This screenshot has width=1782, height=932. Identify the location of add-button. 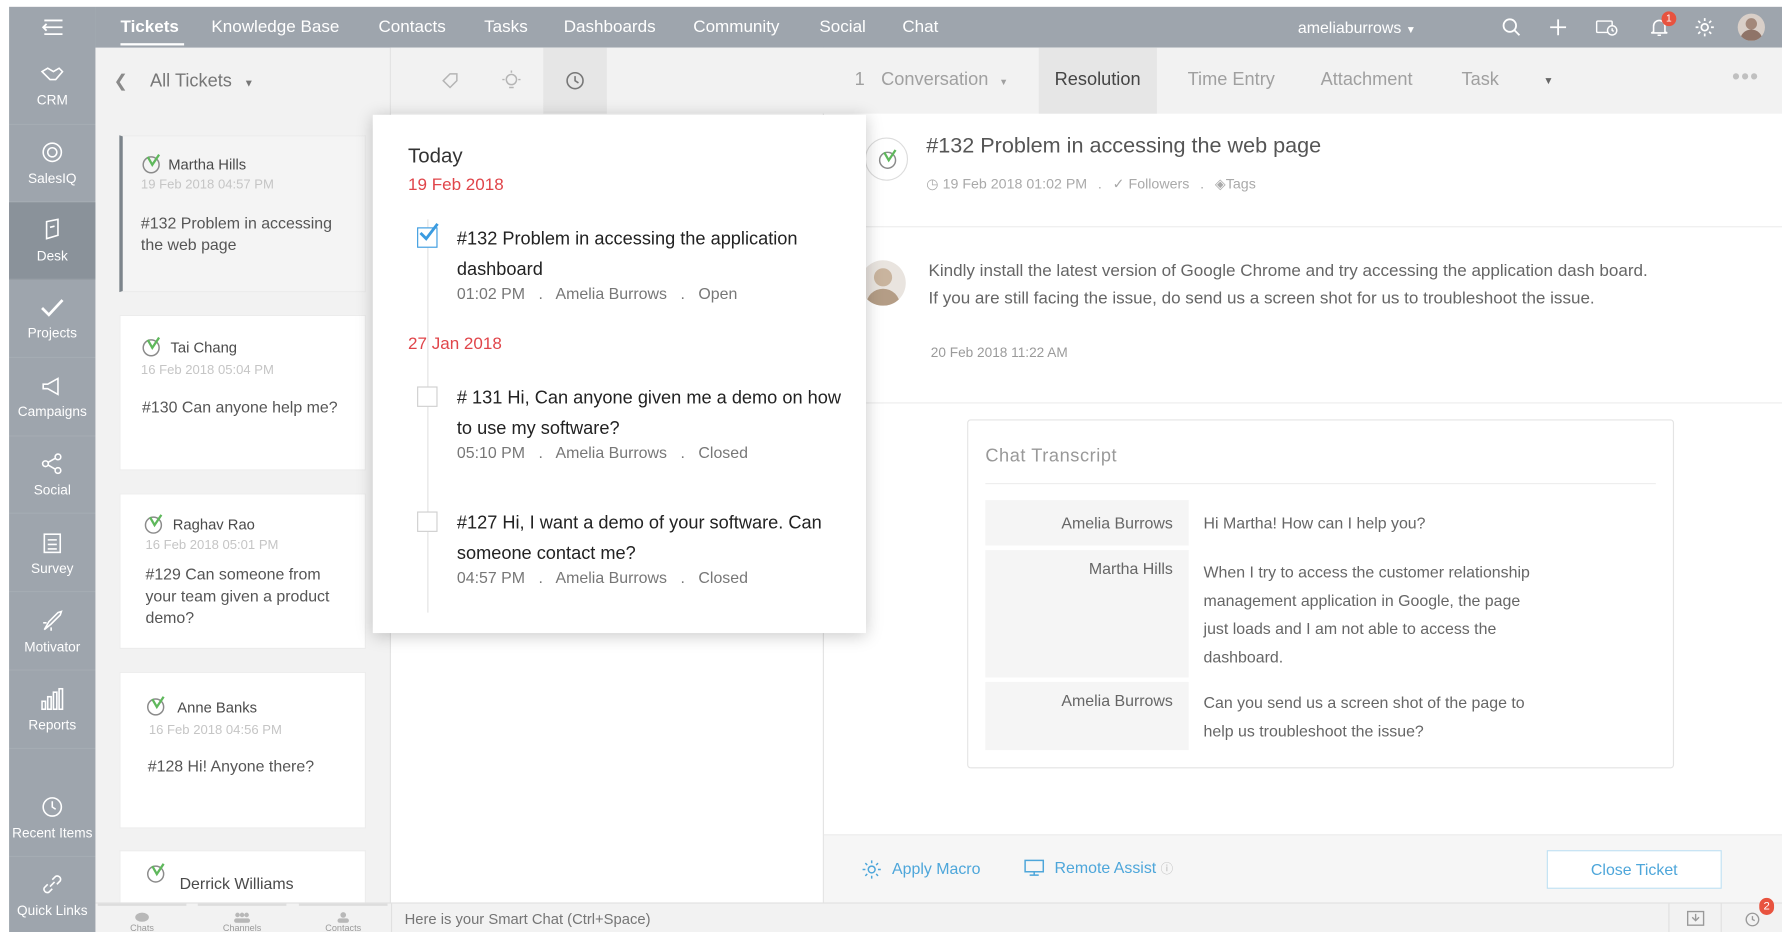
(1558, 27).